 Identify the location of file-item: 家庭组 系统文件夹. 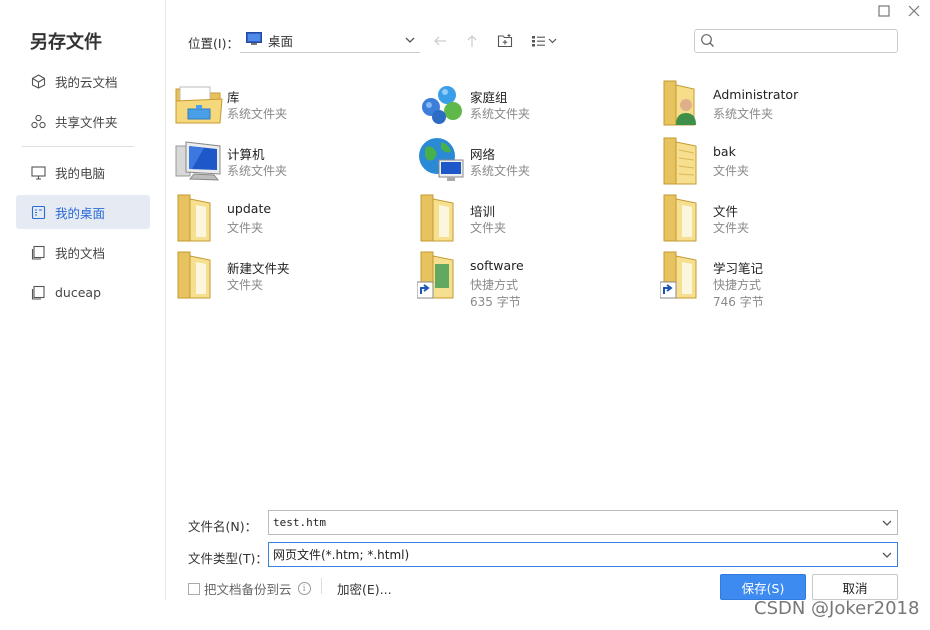
(532, 106).